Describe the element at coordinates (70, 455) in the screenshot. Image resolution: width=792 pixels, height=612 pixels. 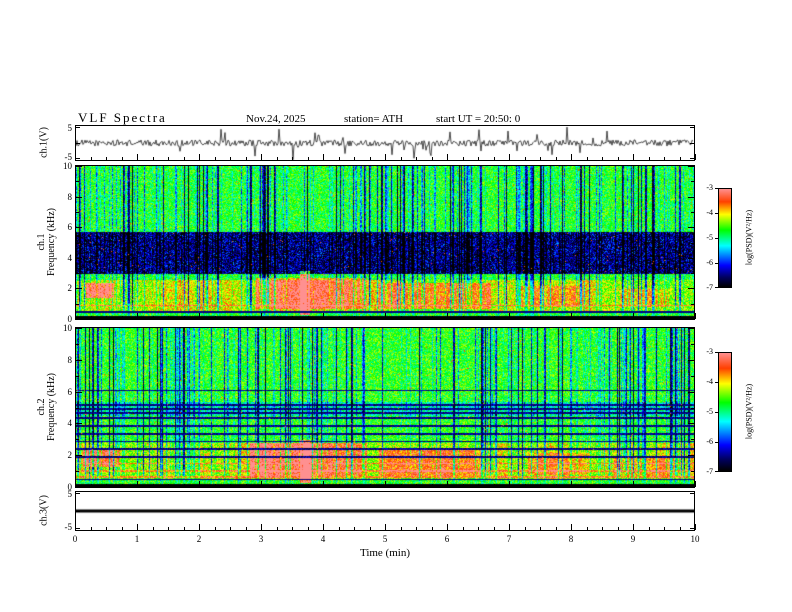
I see `y-tick-label: 2` at that location.